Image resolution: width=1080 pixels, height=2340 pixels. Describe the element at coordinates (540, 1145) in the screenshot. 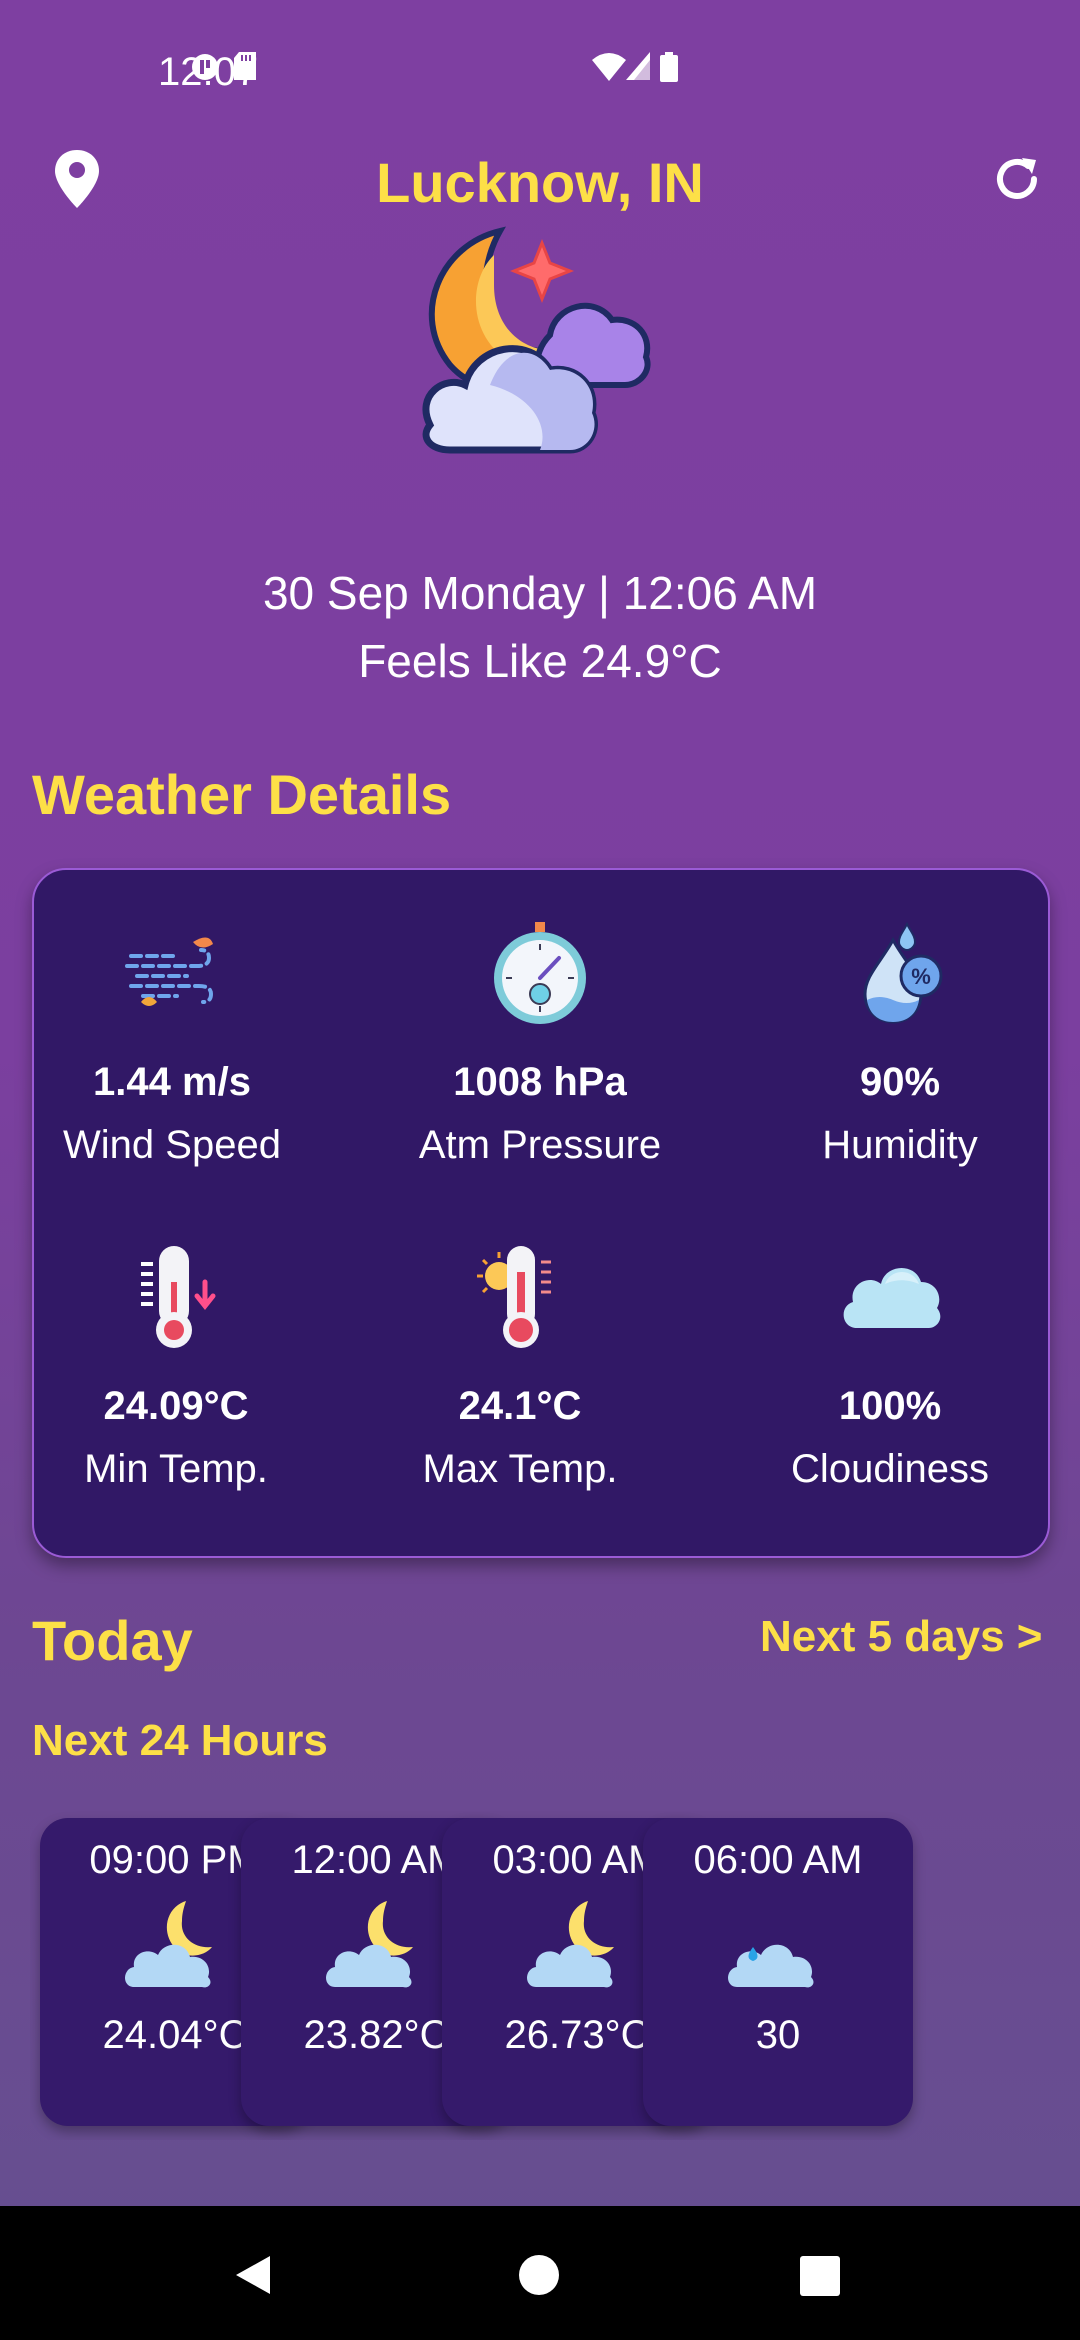

I see `atm-pressure-label: Atm Pressure` at that location.